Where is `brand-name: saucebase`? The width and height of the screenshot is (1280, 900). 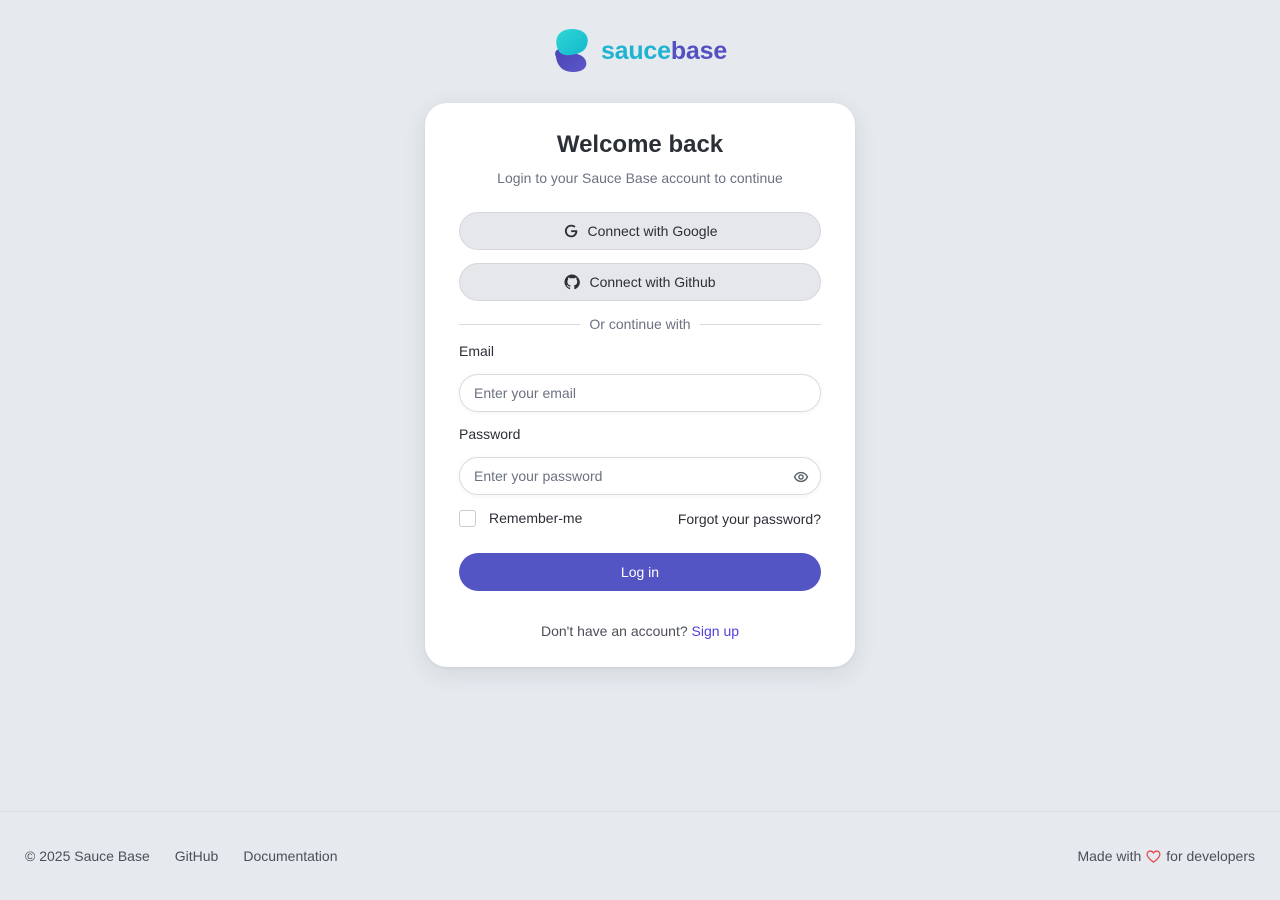 brand-name: saucebase is located at coordinates (664, 50).